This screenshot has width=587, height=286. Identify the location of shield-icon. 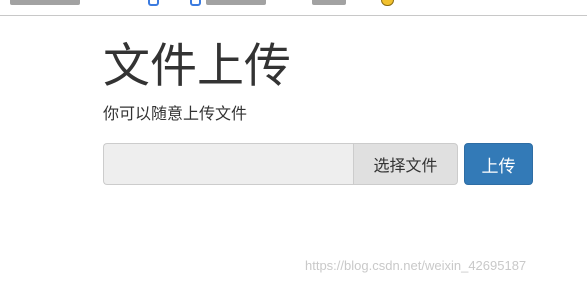
(387, 3).